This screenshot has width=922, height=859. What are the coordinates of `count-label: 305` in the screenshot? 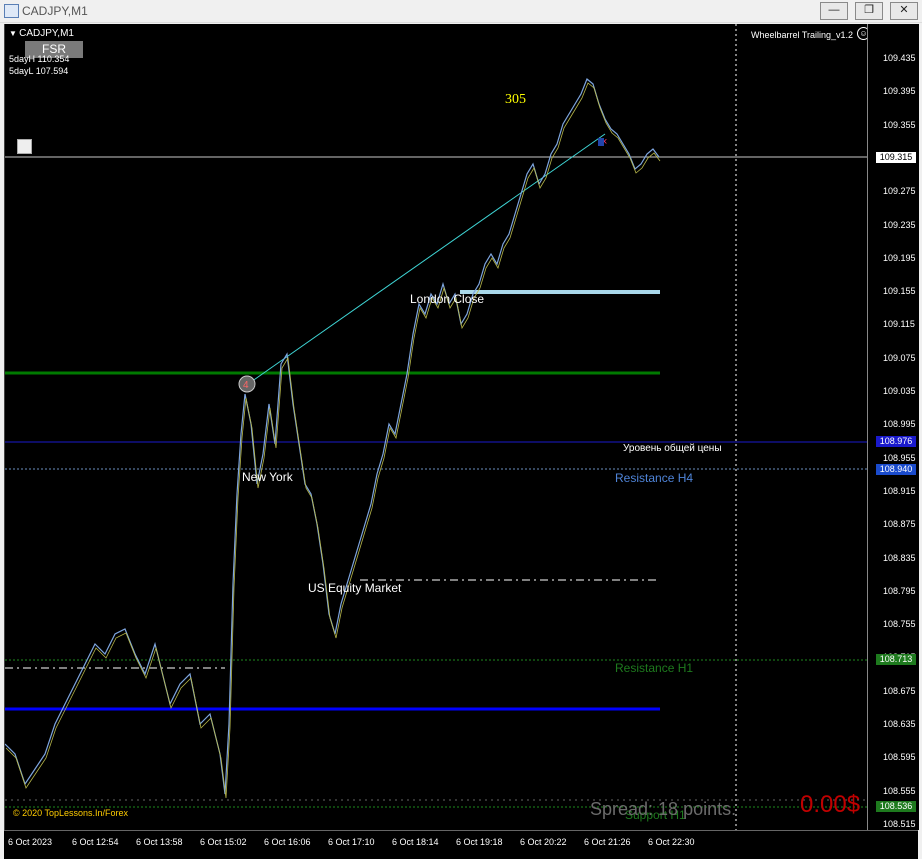 It's located at (515, 99).